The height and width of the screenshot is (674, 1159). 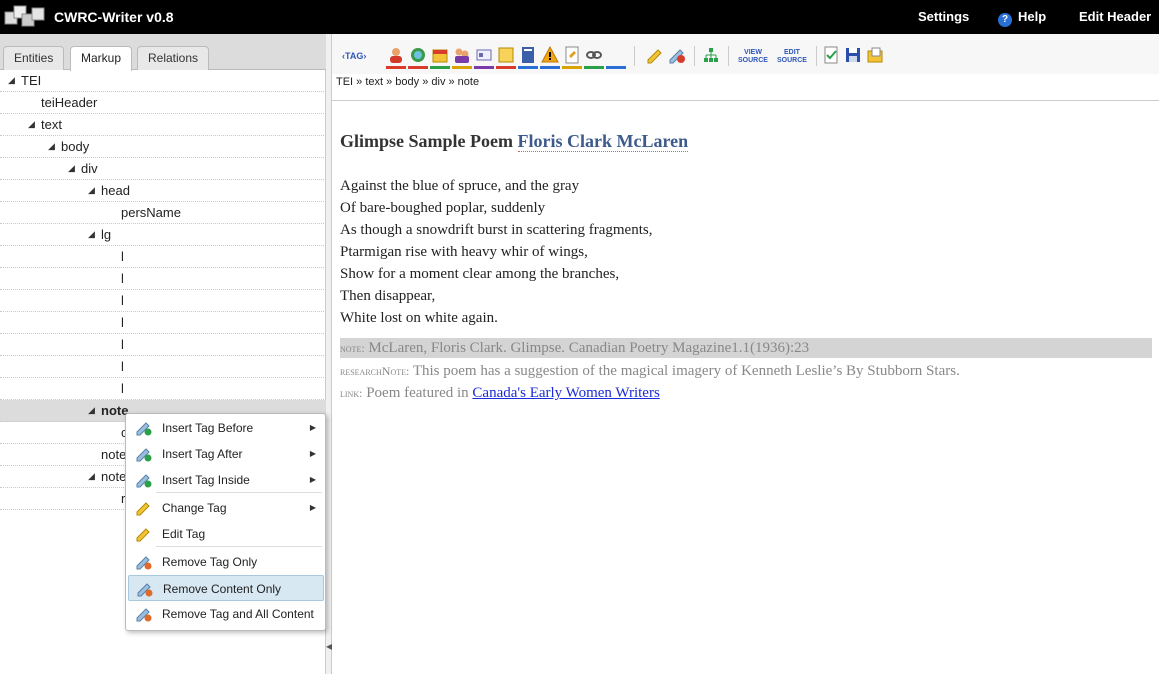 I want to click on menu-item-label: Insert Tag After, so click(x=202, y=454).